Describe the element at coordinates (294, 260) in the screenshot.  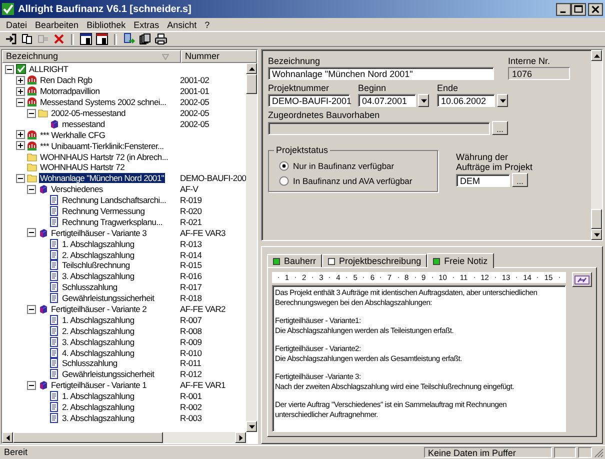
I see `tab: Bauherr` at that location.